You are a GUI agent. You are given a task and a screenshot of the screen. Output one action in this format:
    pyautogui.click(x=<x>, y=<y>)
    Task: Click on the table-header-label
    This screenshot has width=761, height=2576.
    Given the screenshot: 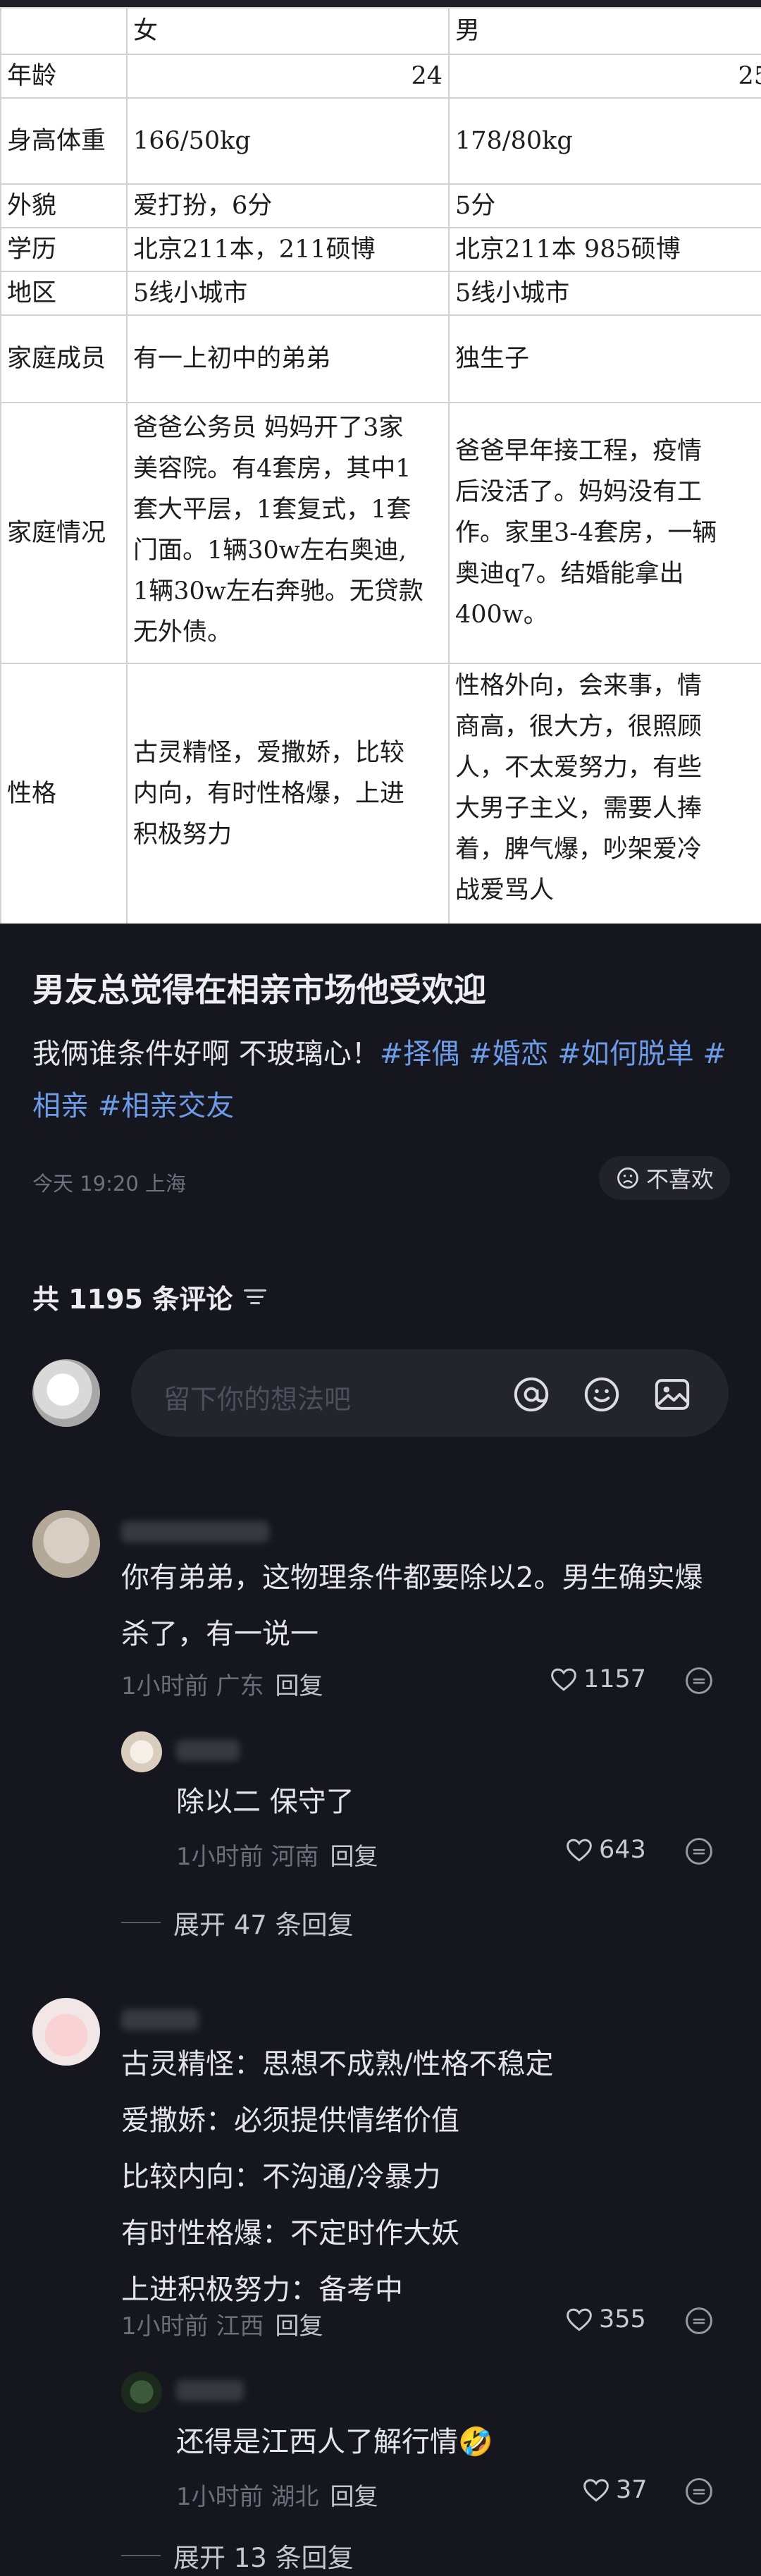 What is the action you would take?
    pyautogui.click(x=64, y=31)
    